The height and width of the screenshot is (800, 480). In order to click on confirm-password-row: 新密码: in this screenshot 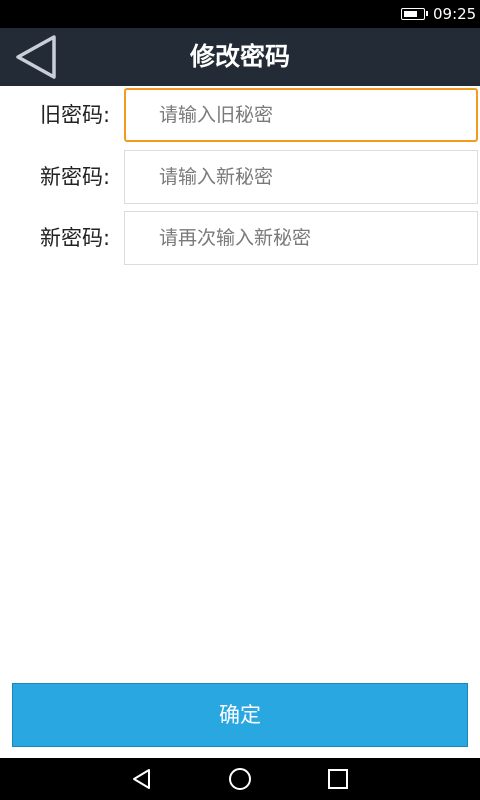, I will do `click(240, 238)`.